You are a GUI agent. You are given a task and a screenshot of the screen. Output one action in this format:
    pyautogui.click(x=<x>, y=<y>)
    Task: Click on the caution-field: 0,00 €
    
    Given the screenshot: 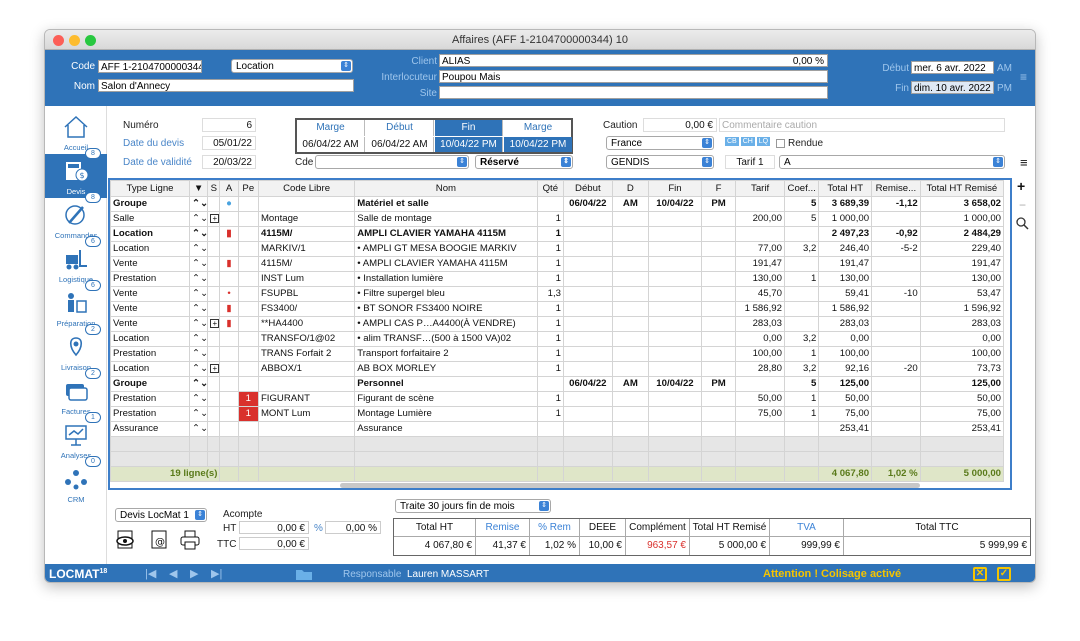 What is the action you would take?
    pyautogui.click(x=680, y=125)
    